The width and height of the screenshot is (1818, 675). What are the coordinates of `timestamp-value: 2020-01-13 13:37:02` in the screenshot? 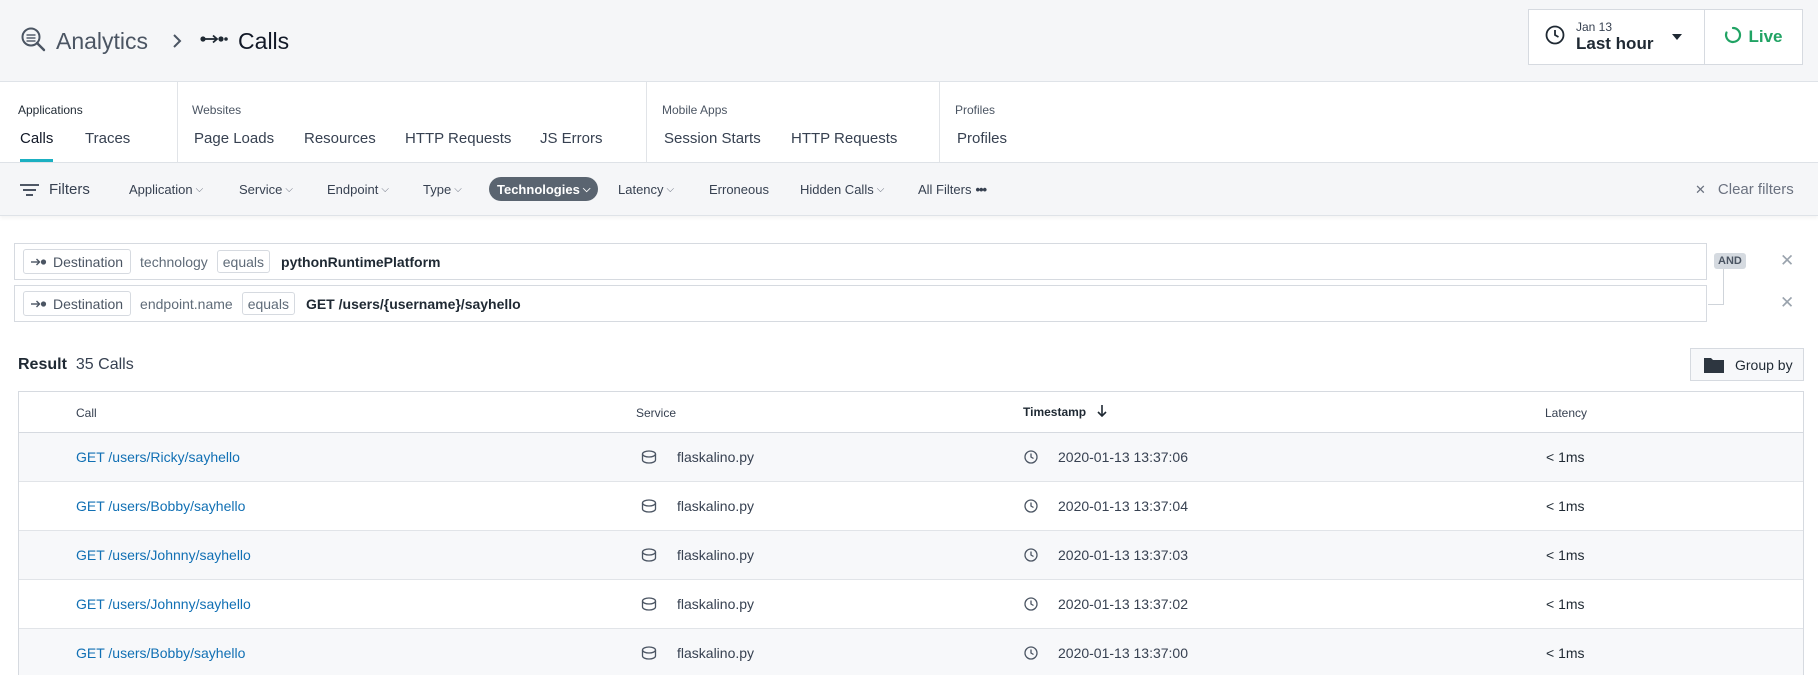 It's located at (1123, 604).